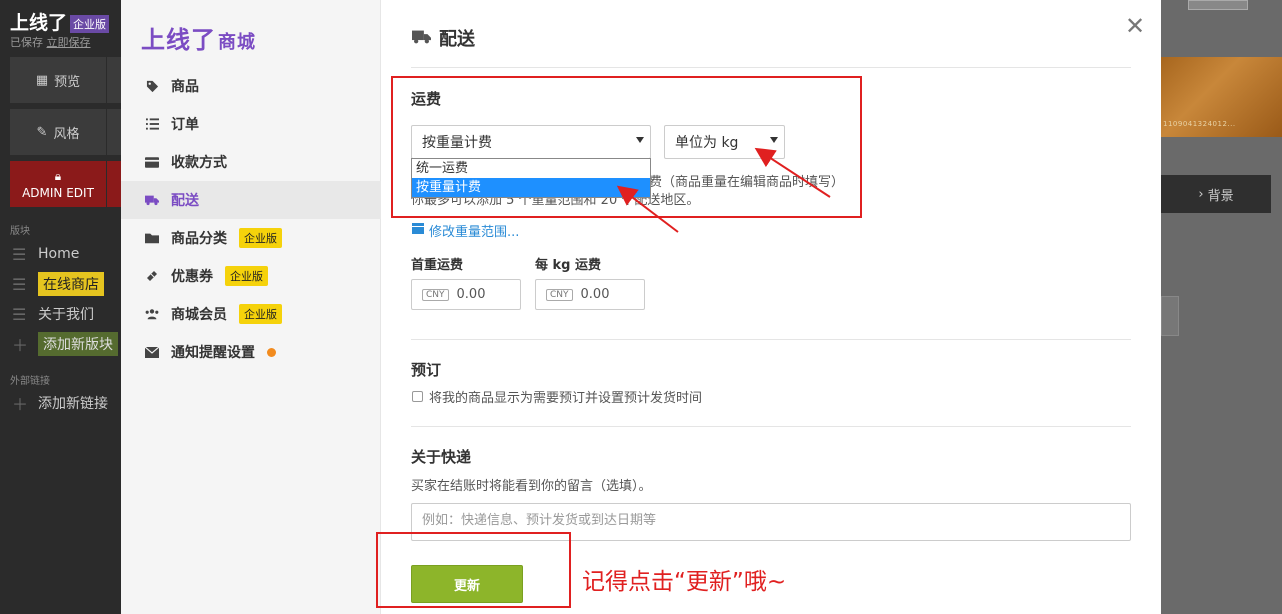 The height and width of the screenshot is (614, 1282). What do you see at coordinates (723, 190) in the screenshot?
I see `annotation-arrows` at bounding box center [723, 190].